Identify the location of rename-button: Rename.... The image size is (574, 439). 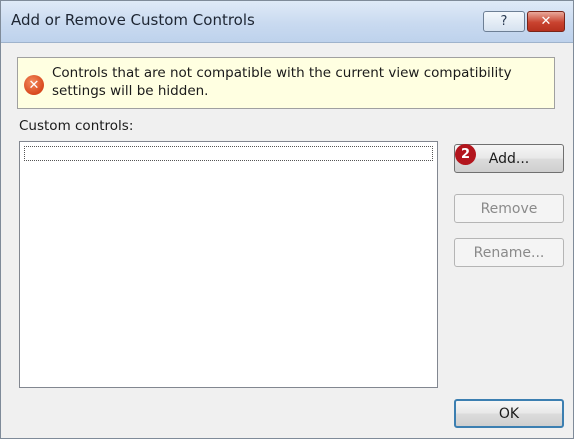
(509, 252).